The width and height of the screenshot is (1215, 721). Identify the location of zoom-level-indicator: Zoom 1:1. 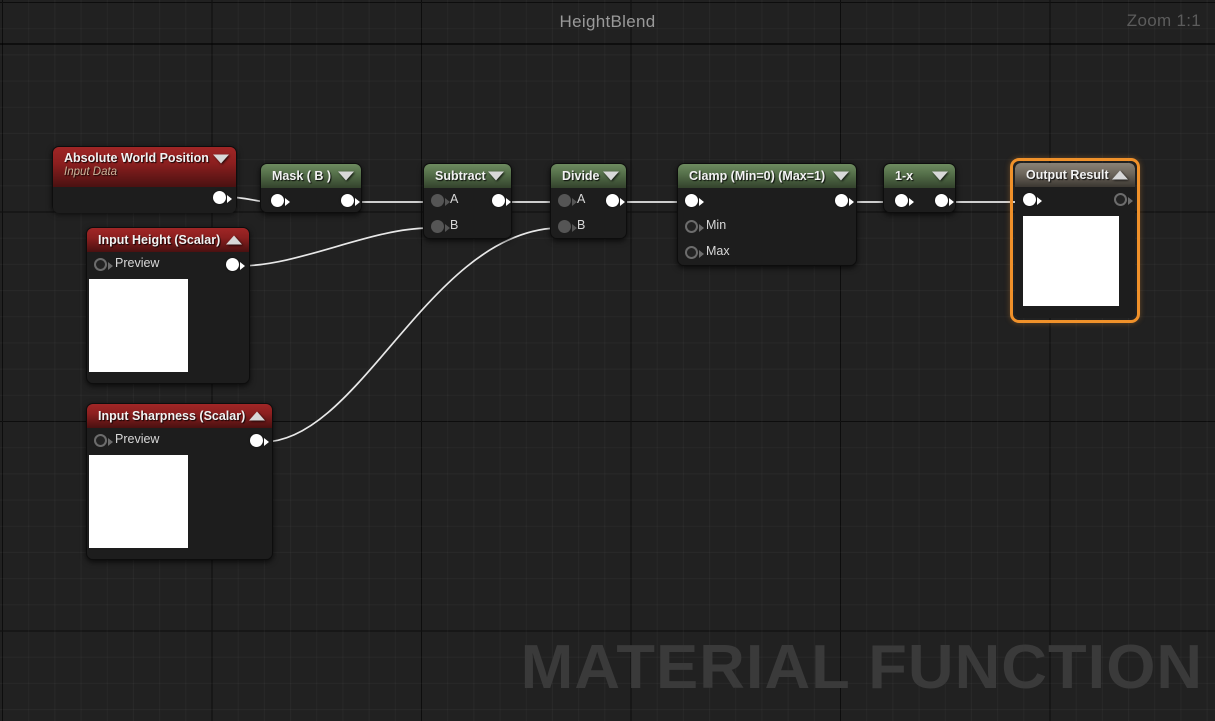
(1163, 20).